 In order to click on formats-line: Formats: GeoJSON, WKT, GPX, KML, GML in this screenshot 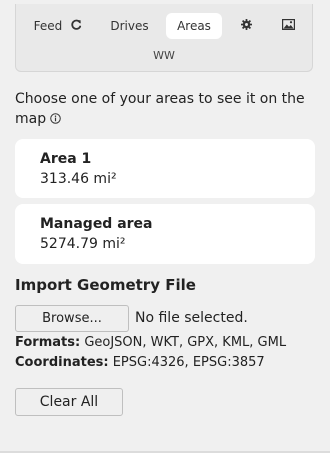, I will do `click(150, 343)`.